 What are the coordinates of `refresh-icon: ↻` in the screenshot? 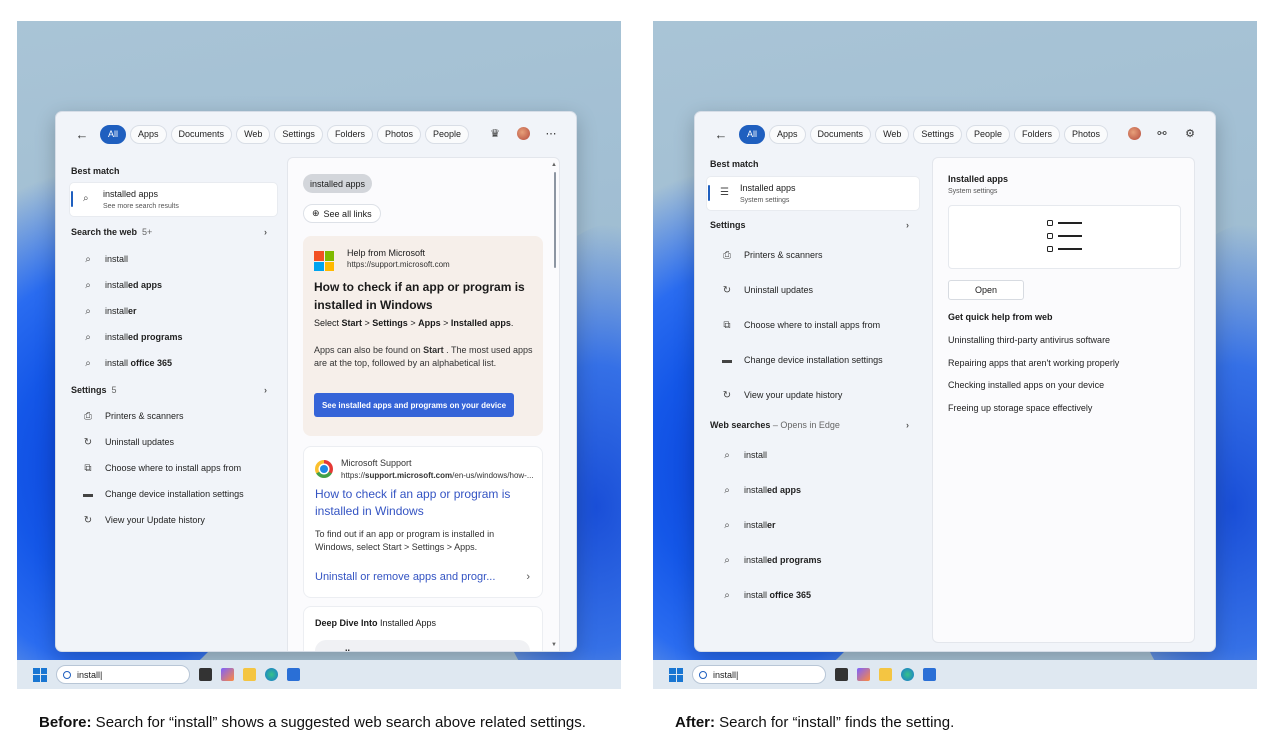 It's located at (727, 290).